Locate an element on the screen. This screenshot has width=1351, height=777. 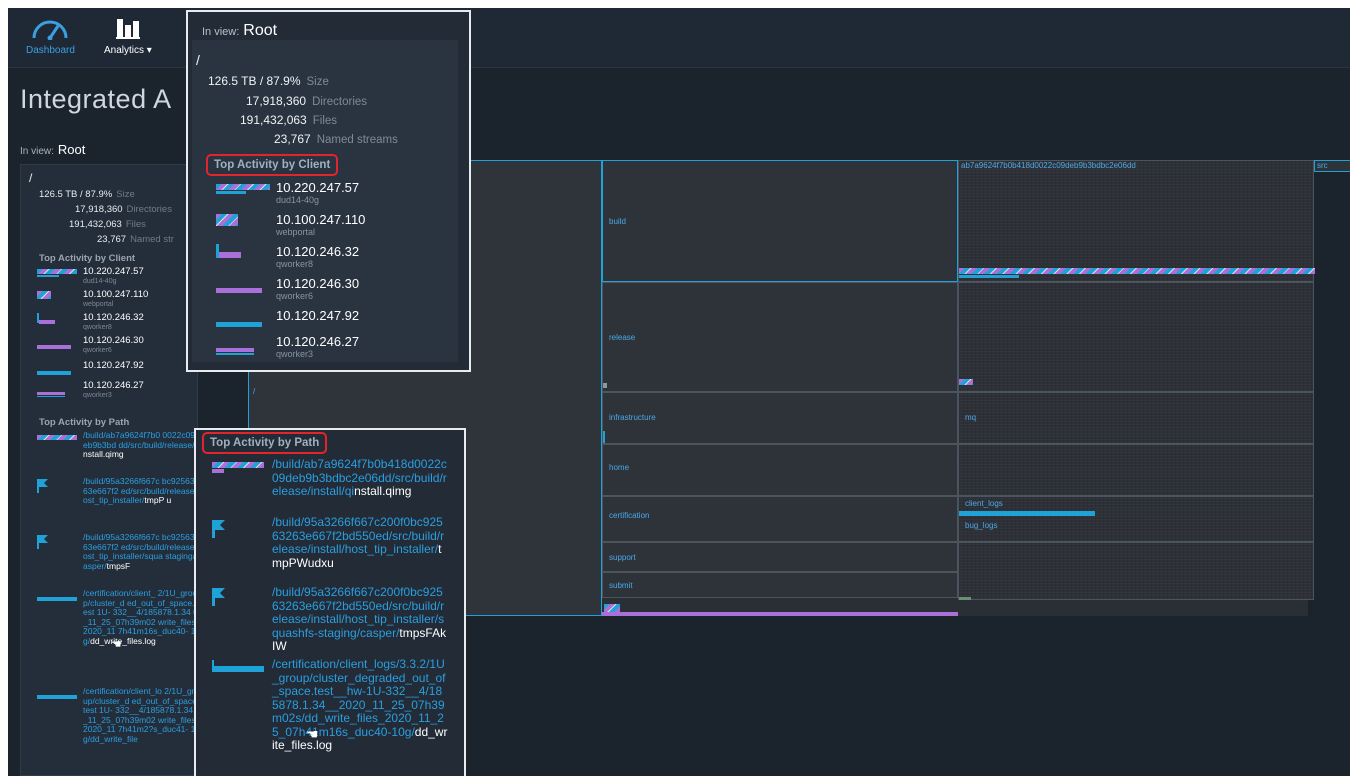
zoom-client-ip: 10.120.247.92 is located at coordinates (317, 315).